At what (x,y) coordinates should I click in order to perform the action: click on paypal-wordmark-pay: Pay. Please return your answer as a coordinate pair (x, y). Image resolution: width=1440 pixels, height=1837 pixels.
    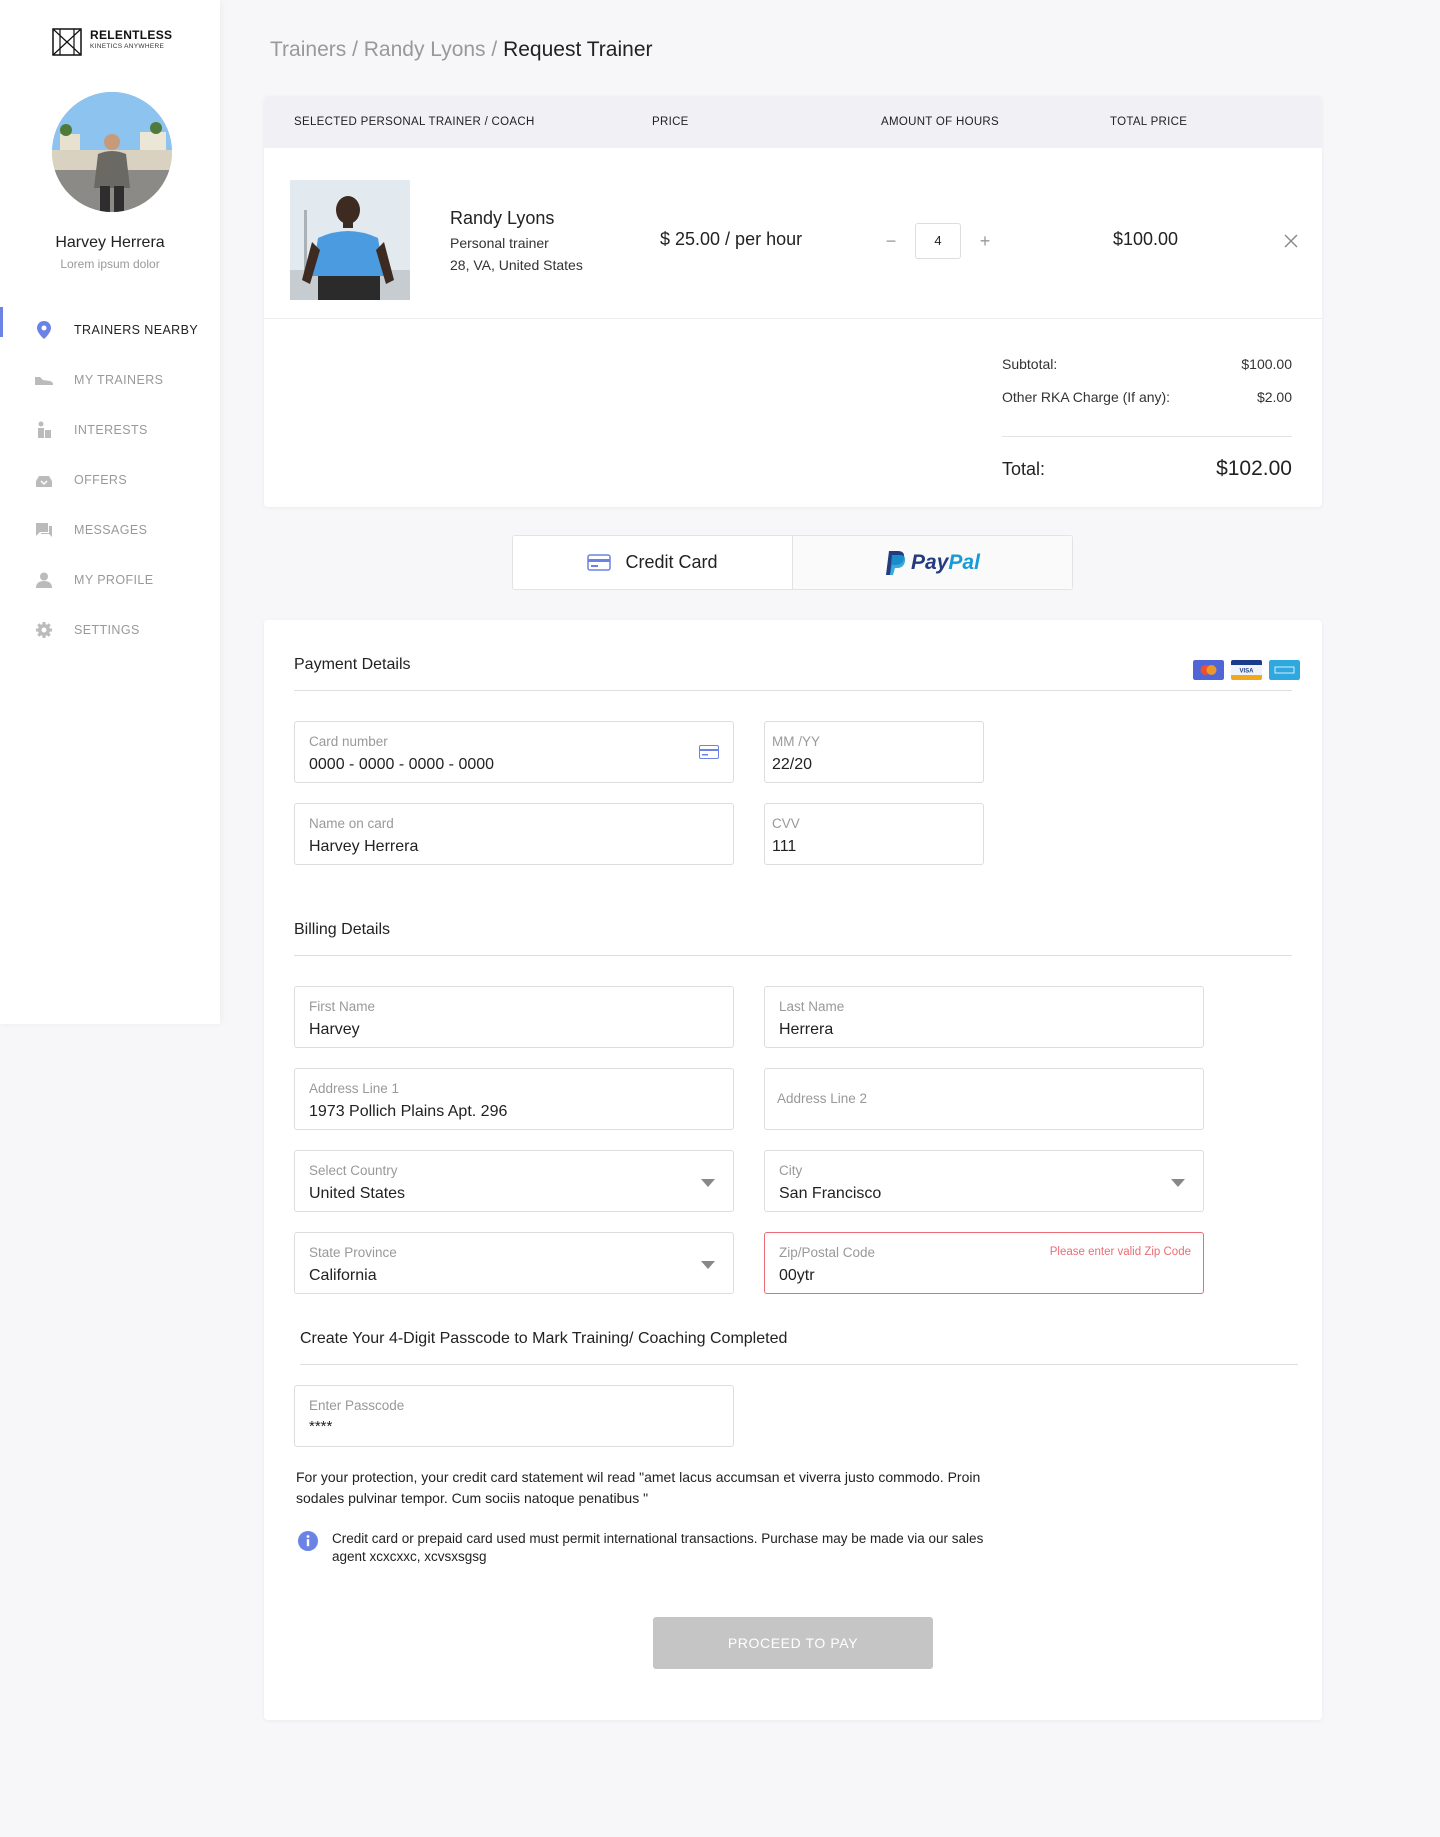
    Looking at the image, I should click on (930, 562).